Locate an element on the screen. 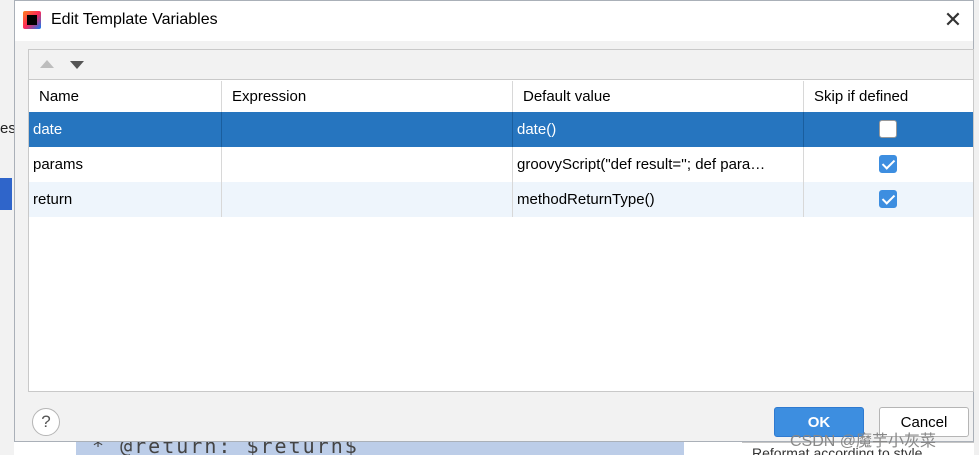 This screenshot has width=979, height=455. table-toolbar is located at coordinates (501, 65).